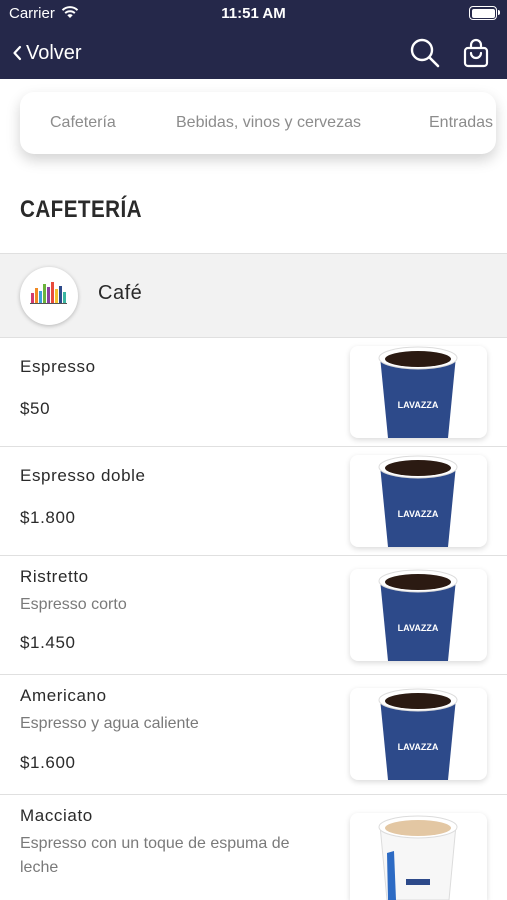 This screenshot has height=900, width=507. I want to click on menu-item-espresso-doble: Espresso doble $1.800 LAVAZZA, so click(253, 501).